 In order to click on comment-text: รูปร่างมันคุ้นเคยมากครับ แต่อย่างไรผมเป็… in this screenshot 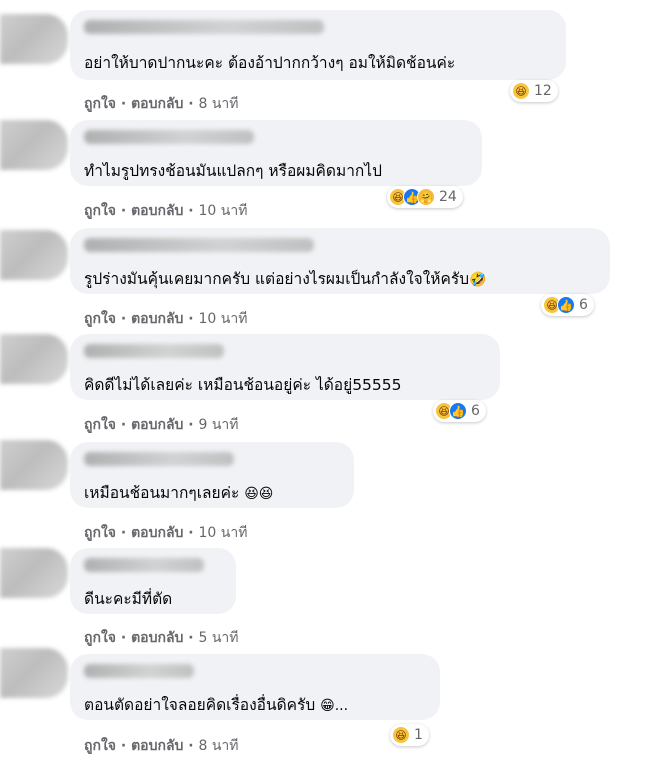, I will do `click(285, 279)`.